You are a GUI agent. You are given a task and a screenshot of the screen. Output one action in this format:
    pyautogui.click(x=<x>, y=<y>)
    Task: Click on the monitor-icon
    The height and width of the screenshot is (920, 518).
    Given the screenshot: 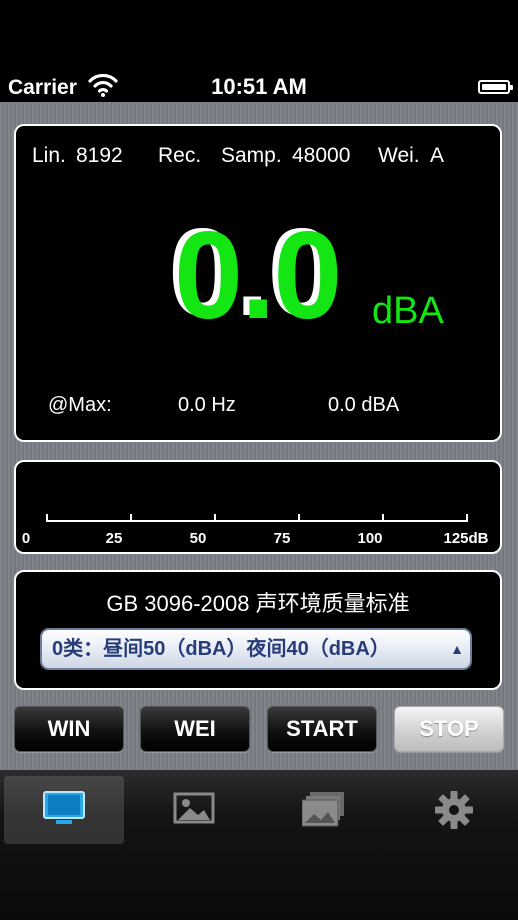 What is the action you would take?
    pyautogui.click(x=64, y=807)
    